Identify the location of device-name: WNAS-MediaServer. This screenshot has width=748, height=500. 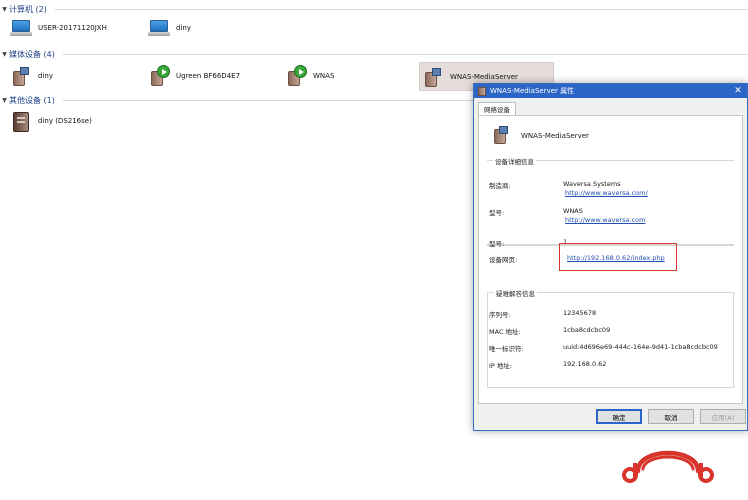
(555, 136).